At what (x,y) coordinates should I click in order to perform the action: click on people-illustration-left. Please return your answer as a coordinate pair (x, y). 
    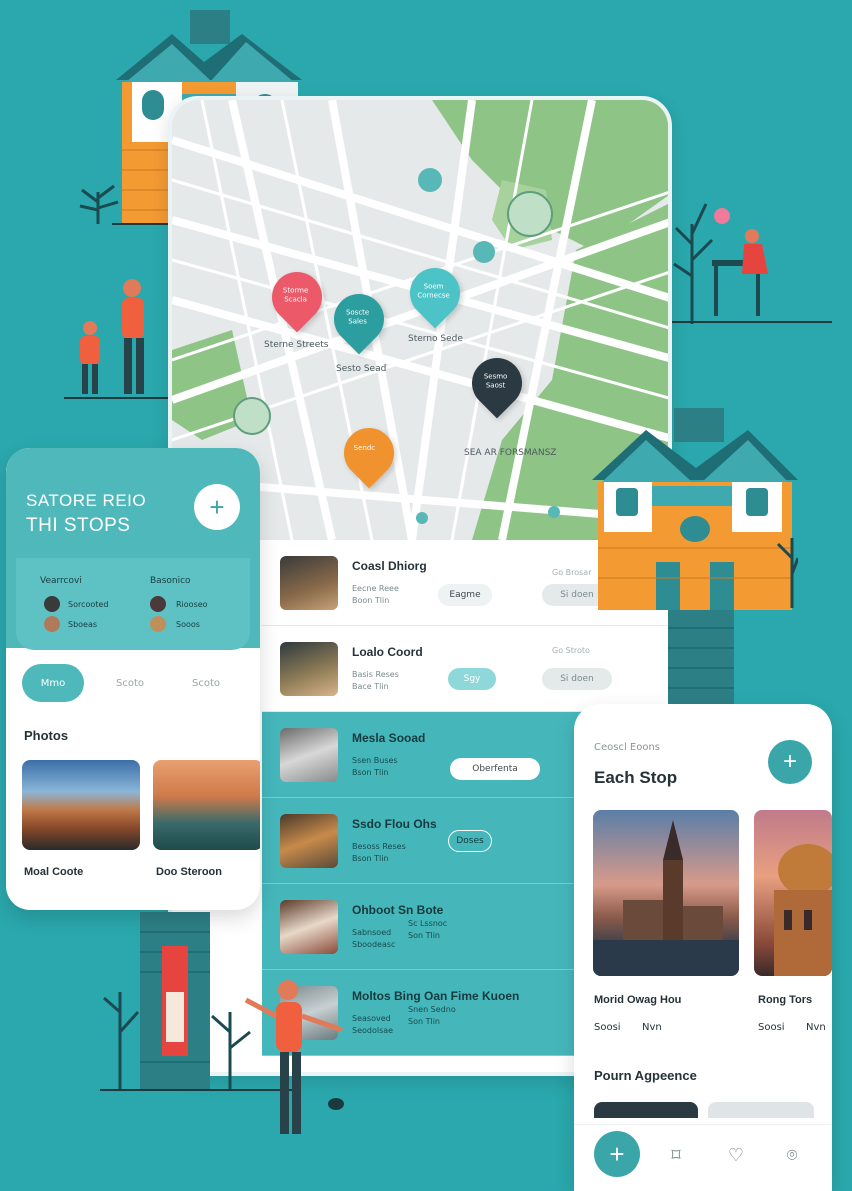
    Looking at the image, I should click on (116, 339).